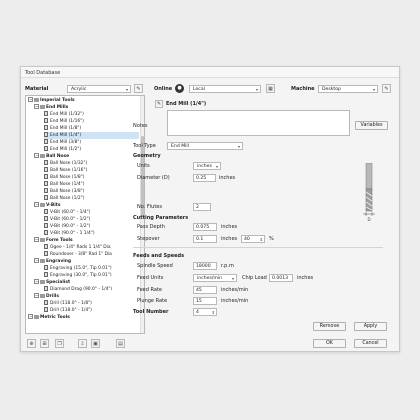  I want to click on tree-tool-row: End Mill (1/32"), so click(91, 114).